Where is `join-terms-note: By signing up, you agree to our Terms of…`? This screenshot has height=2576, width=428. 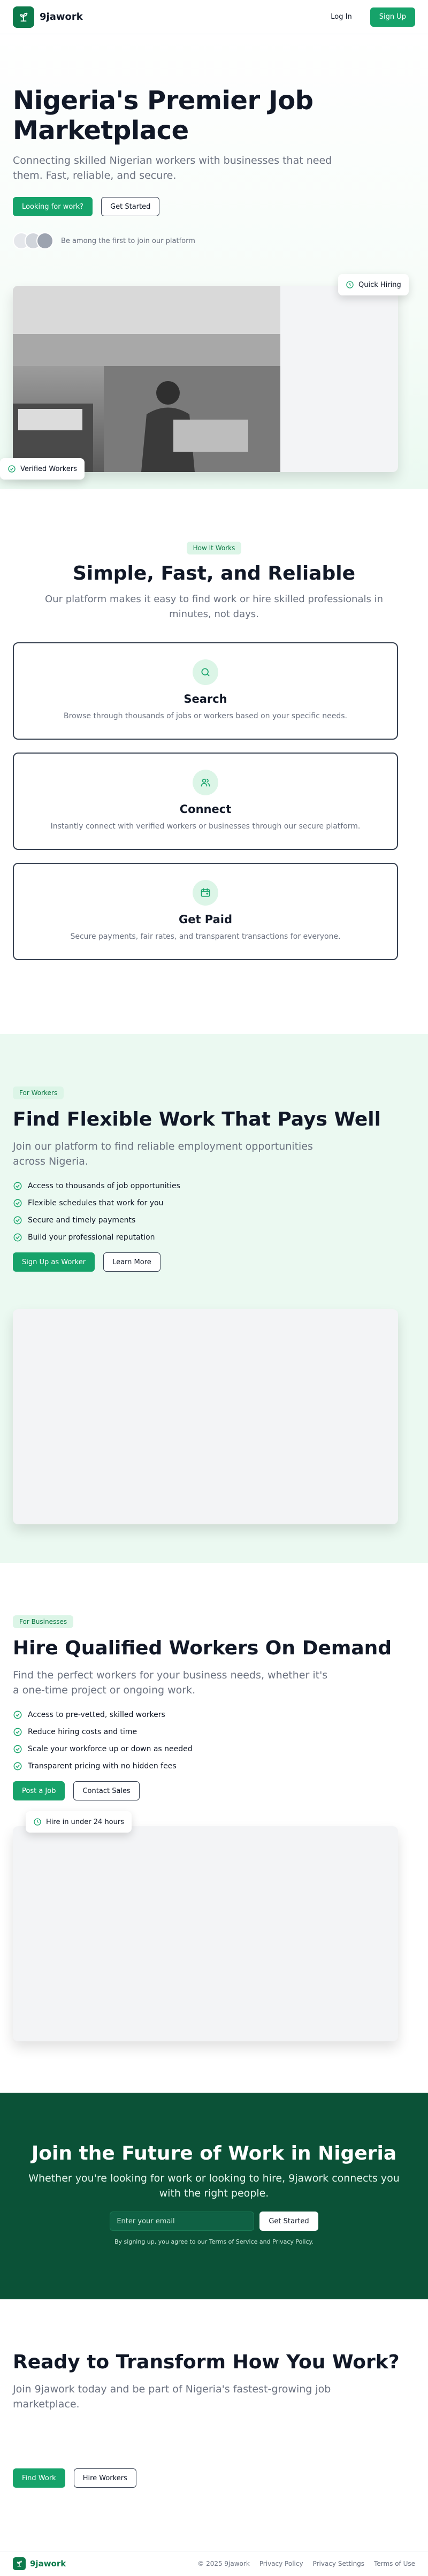
join-terms-note: By signing up, you agree to our Terms of… is located at coordinates (214, 2241).